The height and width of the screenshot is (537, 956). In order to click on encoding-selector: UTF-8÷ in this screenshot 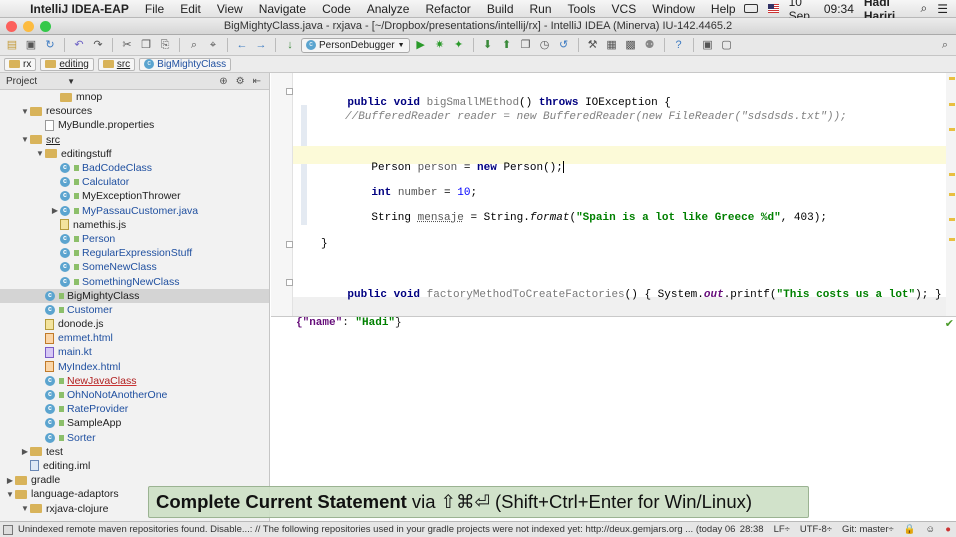, I will do `click(816, 529)`.